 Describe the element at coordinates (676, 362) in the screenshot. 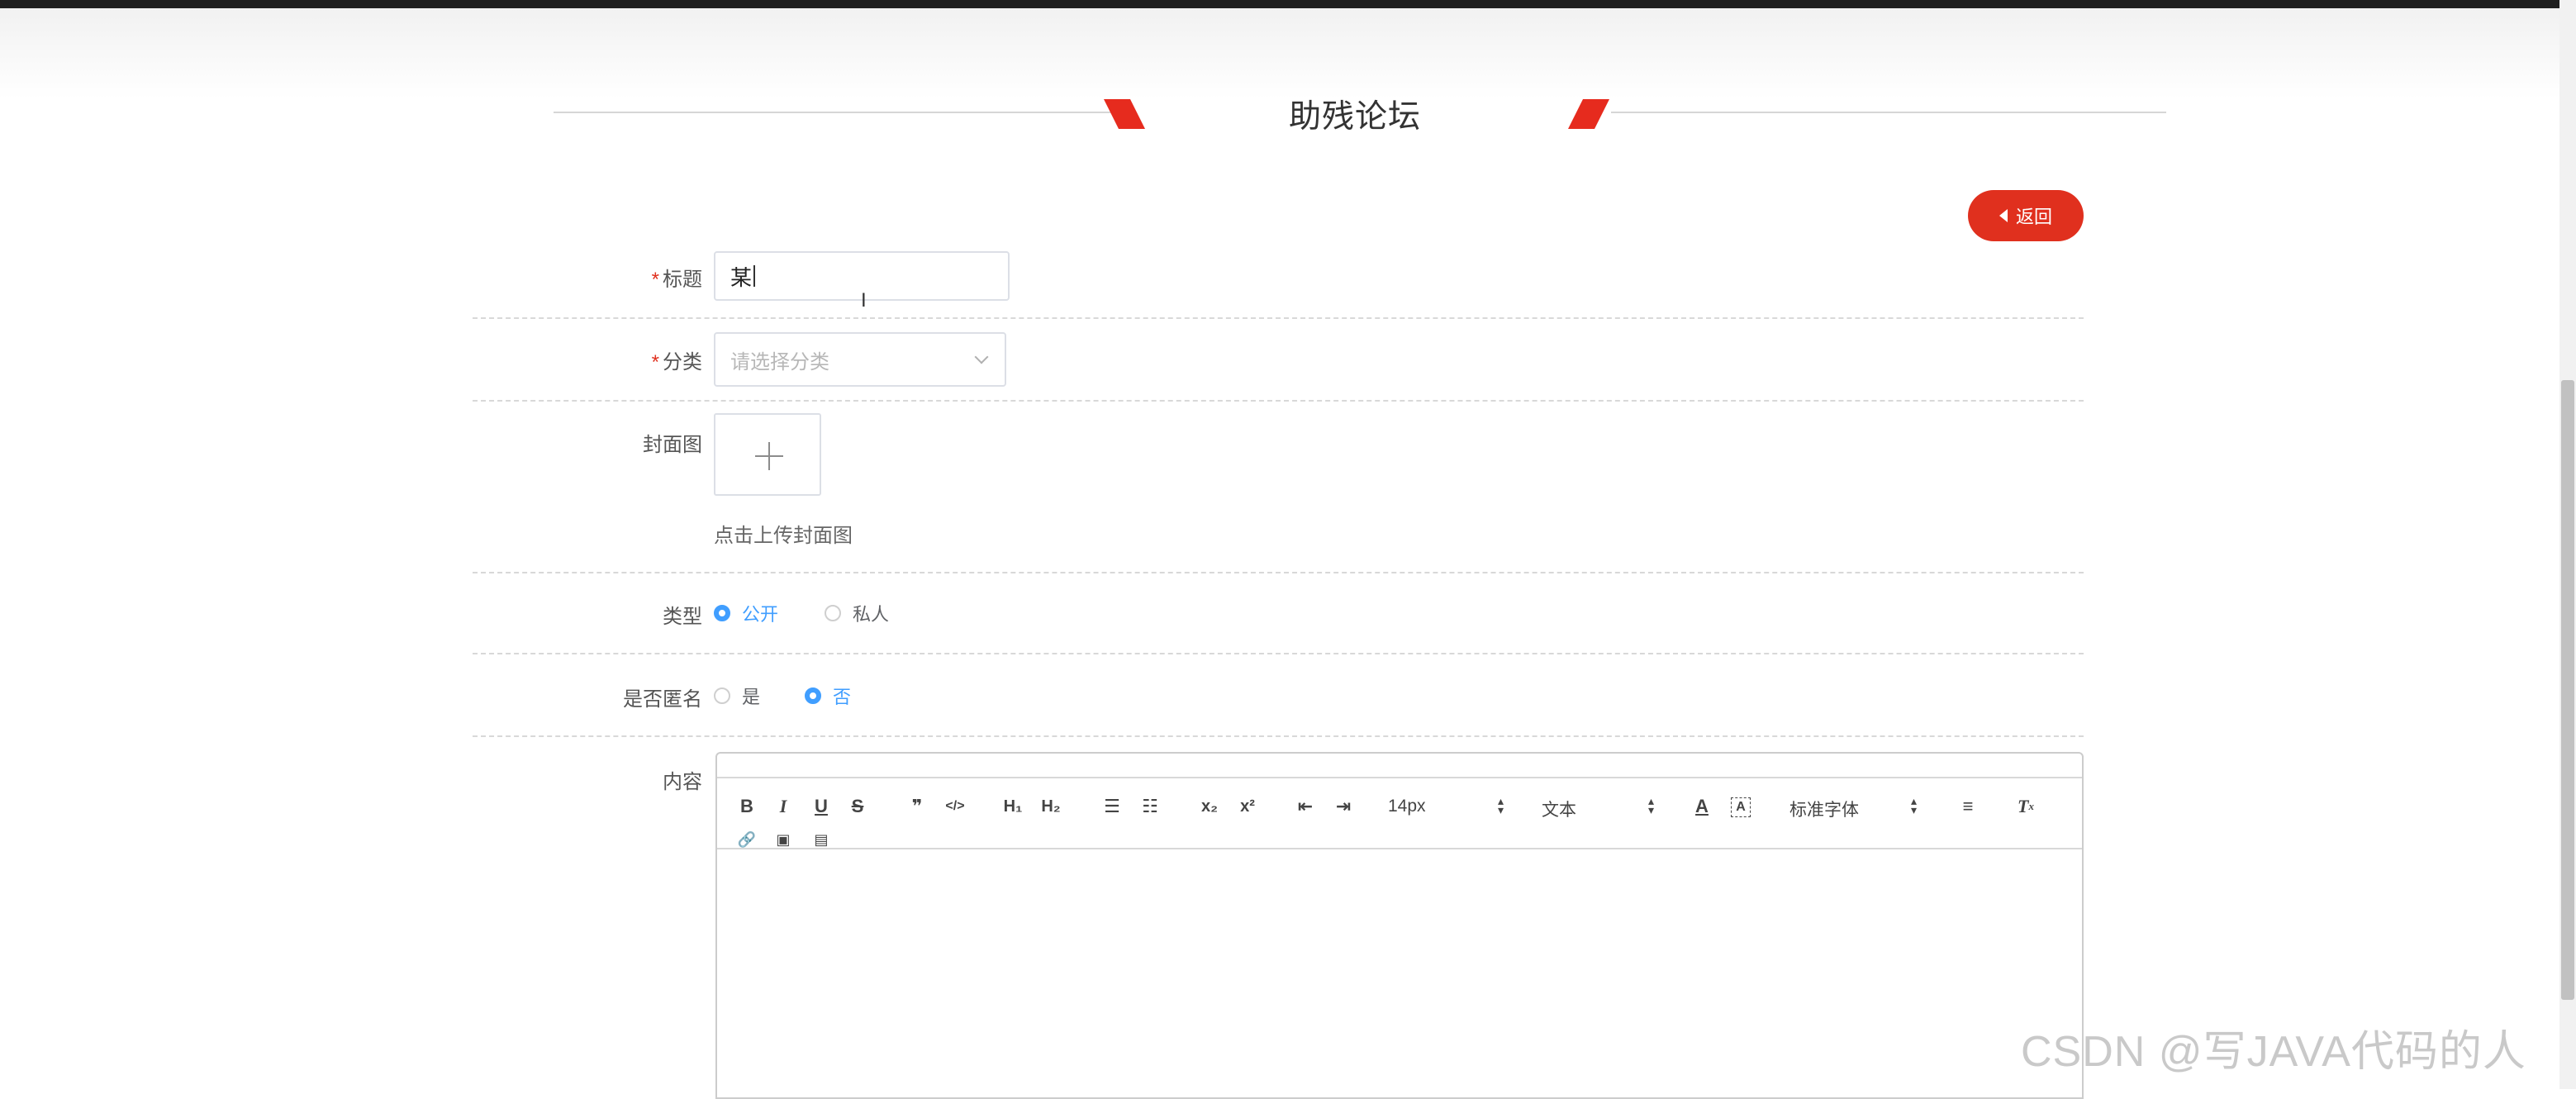

I see `category-label: * 分类` at that location.